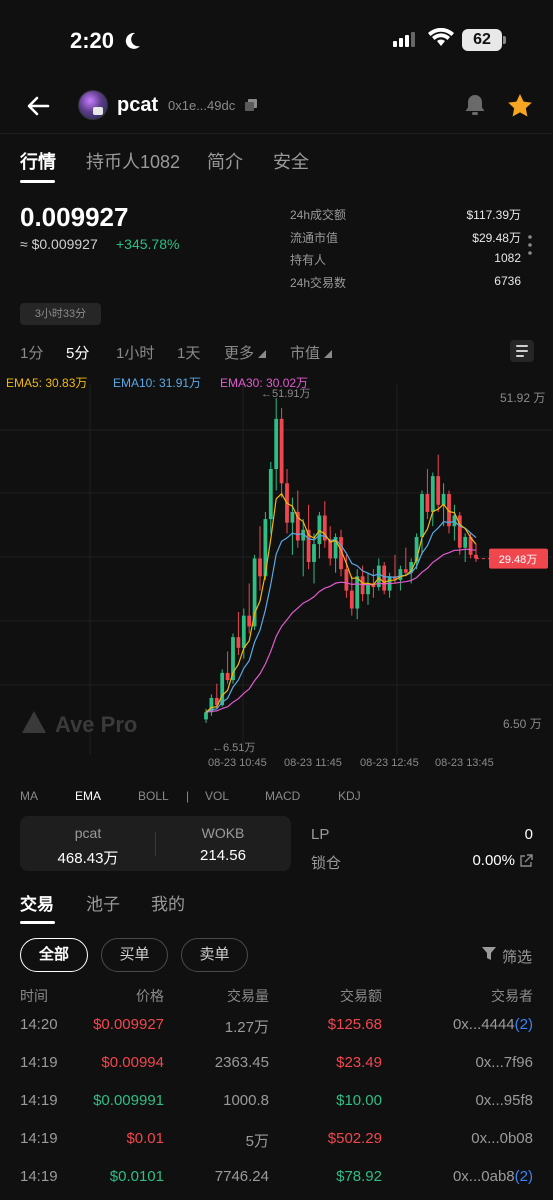 This screenshot has height=1200, width=553. I want to click on status-bar: 2:20 62, so click(276, 40).